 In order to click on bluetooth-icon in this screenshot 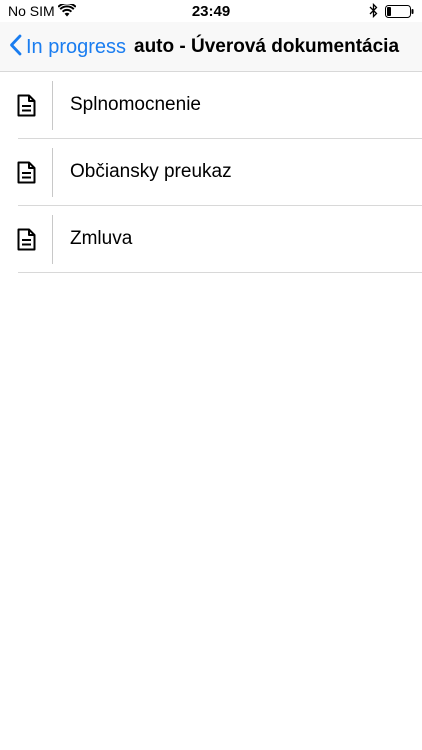, I will do `click(373, 12)`.